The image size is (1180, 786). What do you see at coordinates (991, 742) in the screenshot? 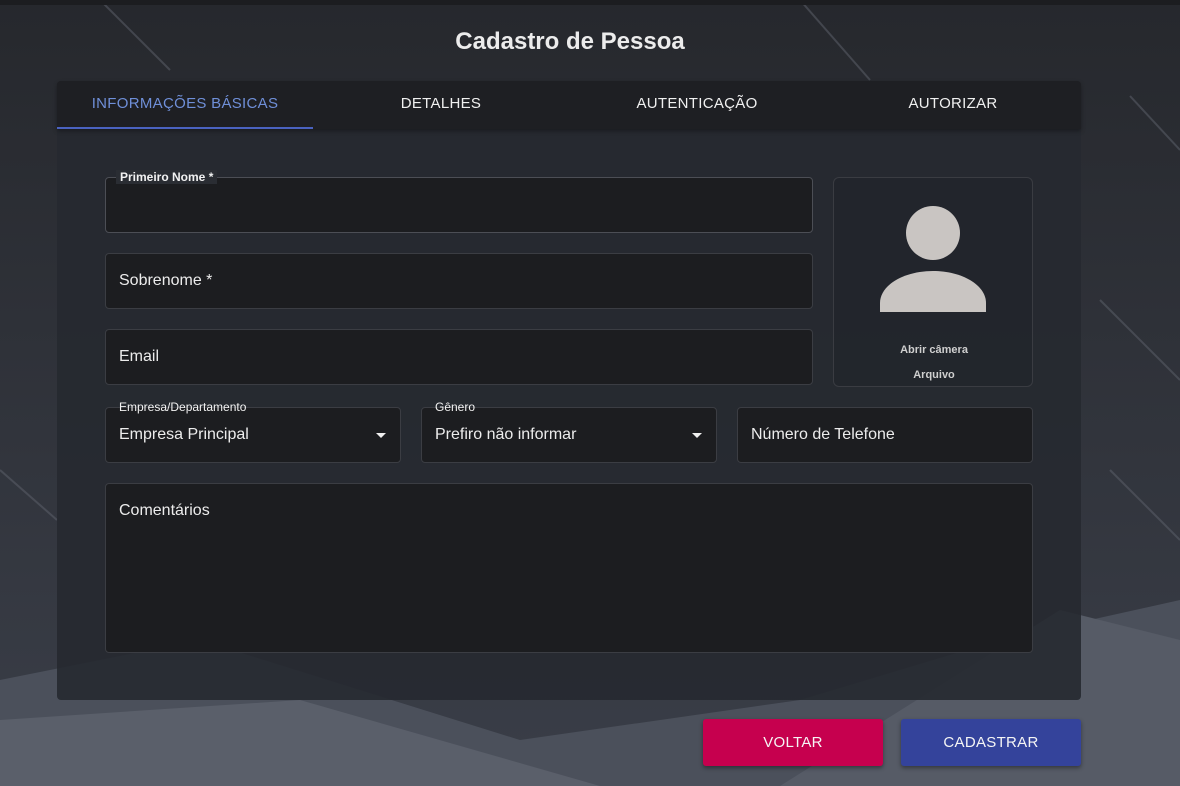
I see `submit-button: CADASTRAR` at bounding box center [991, 742].